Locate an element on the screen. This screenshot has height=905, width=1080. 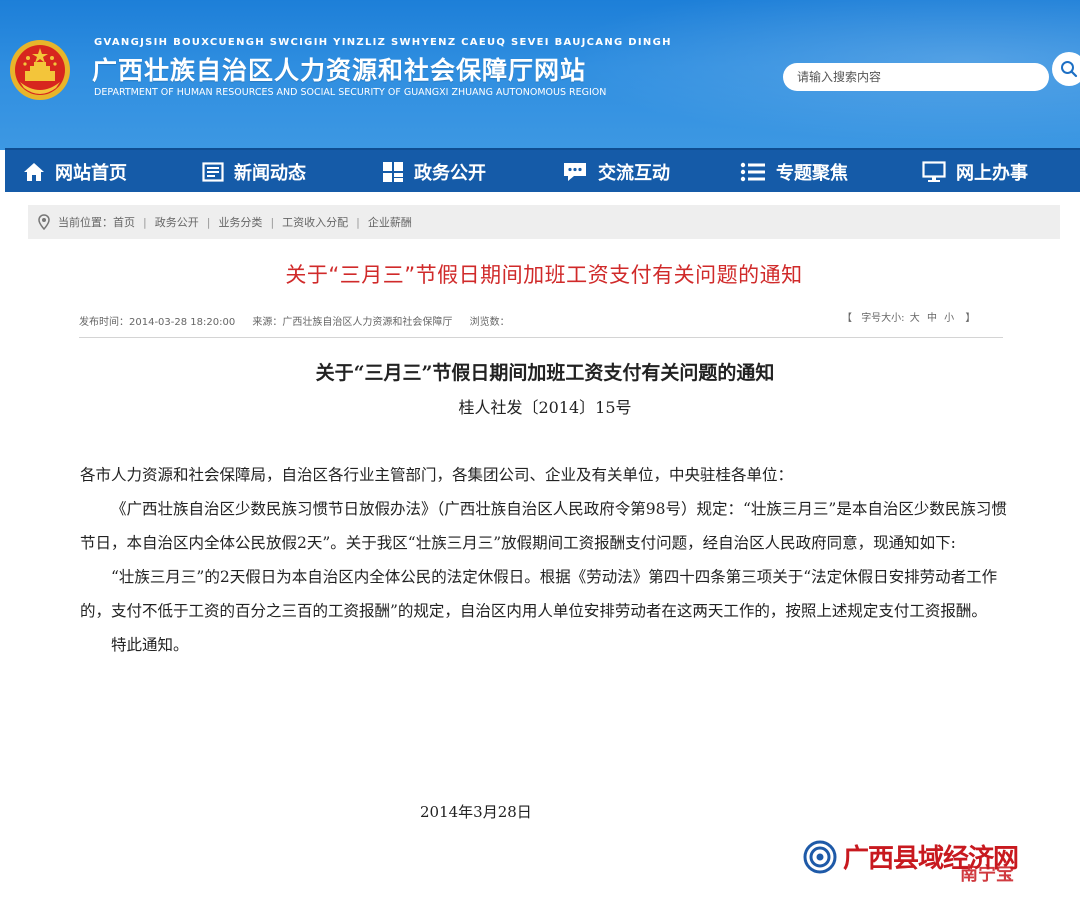
font-size-control: 【 字号大小: 大 中 小 】 is located at coordinates (908, 316).